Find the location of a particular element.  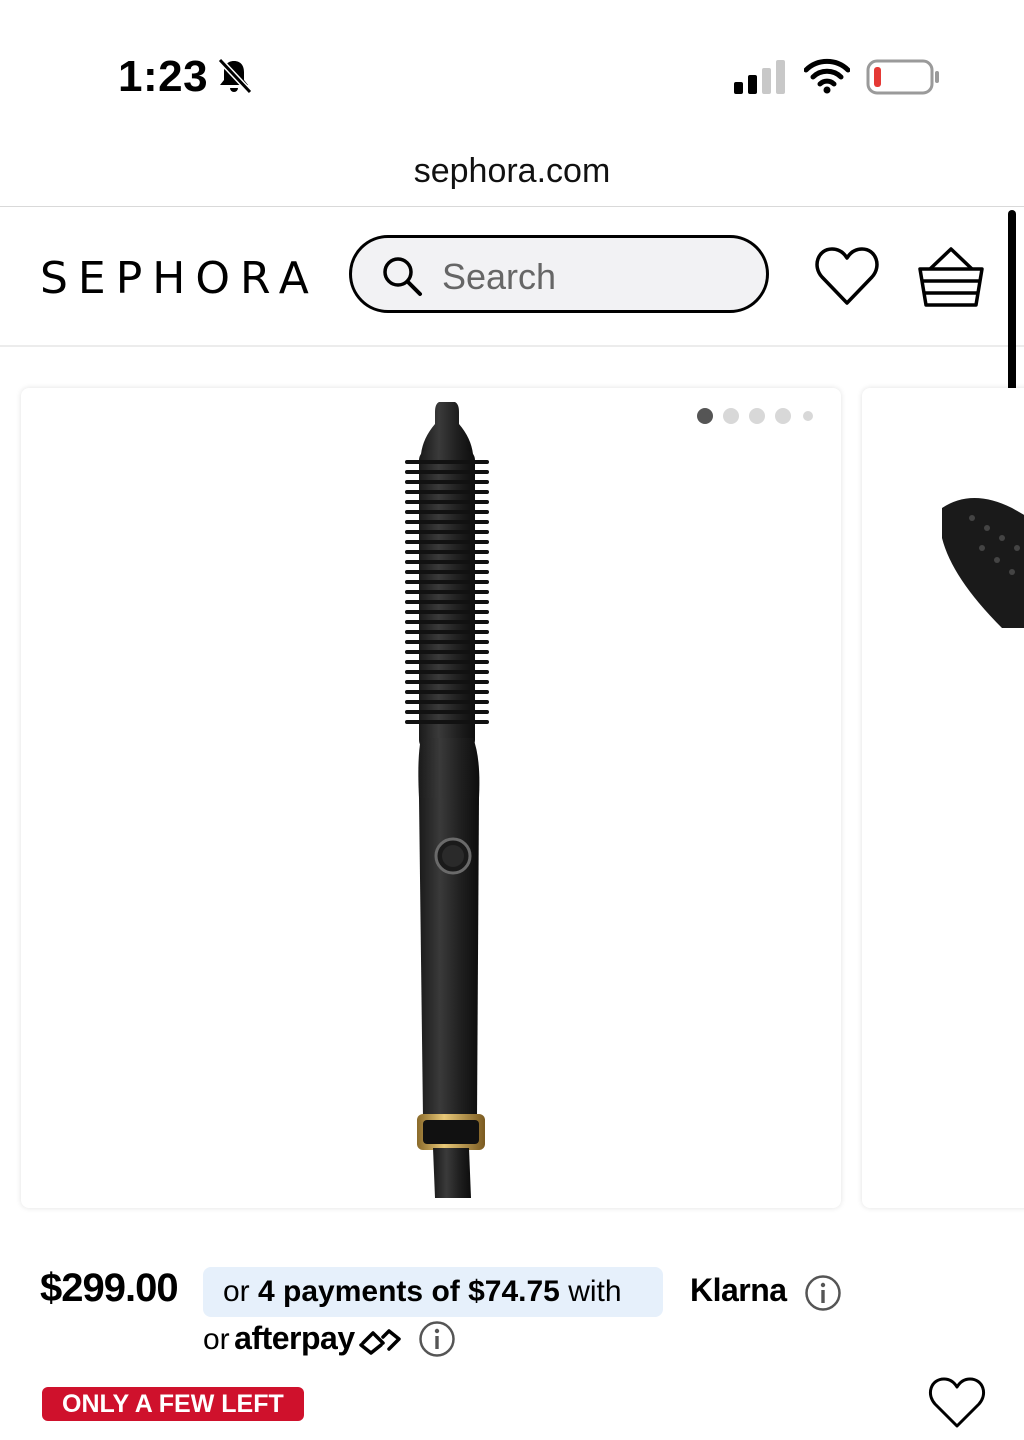

search-input: Search is located at coordinates (559, 274).